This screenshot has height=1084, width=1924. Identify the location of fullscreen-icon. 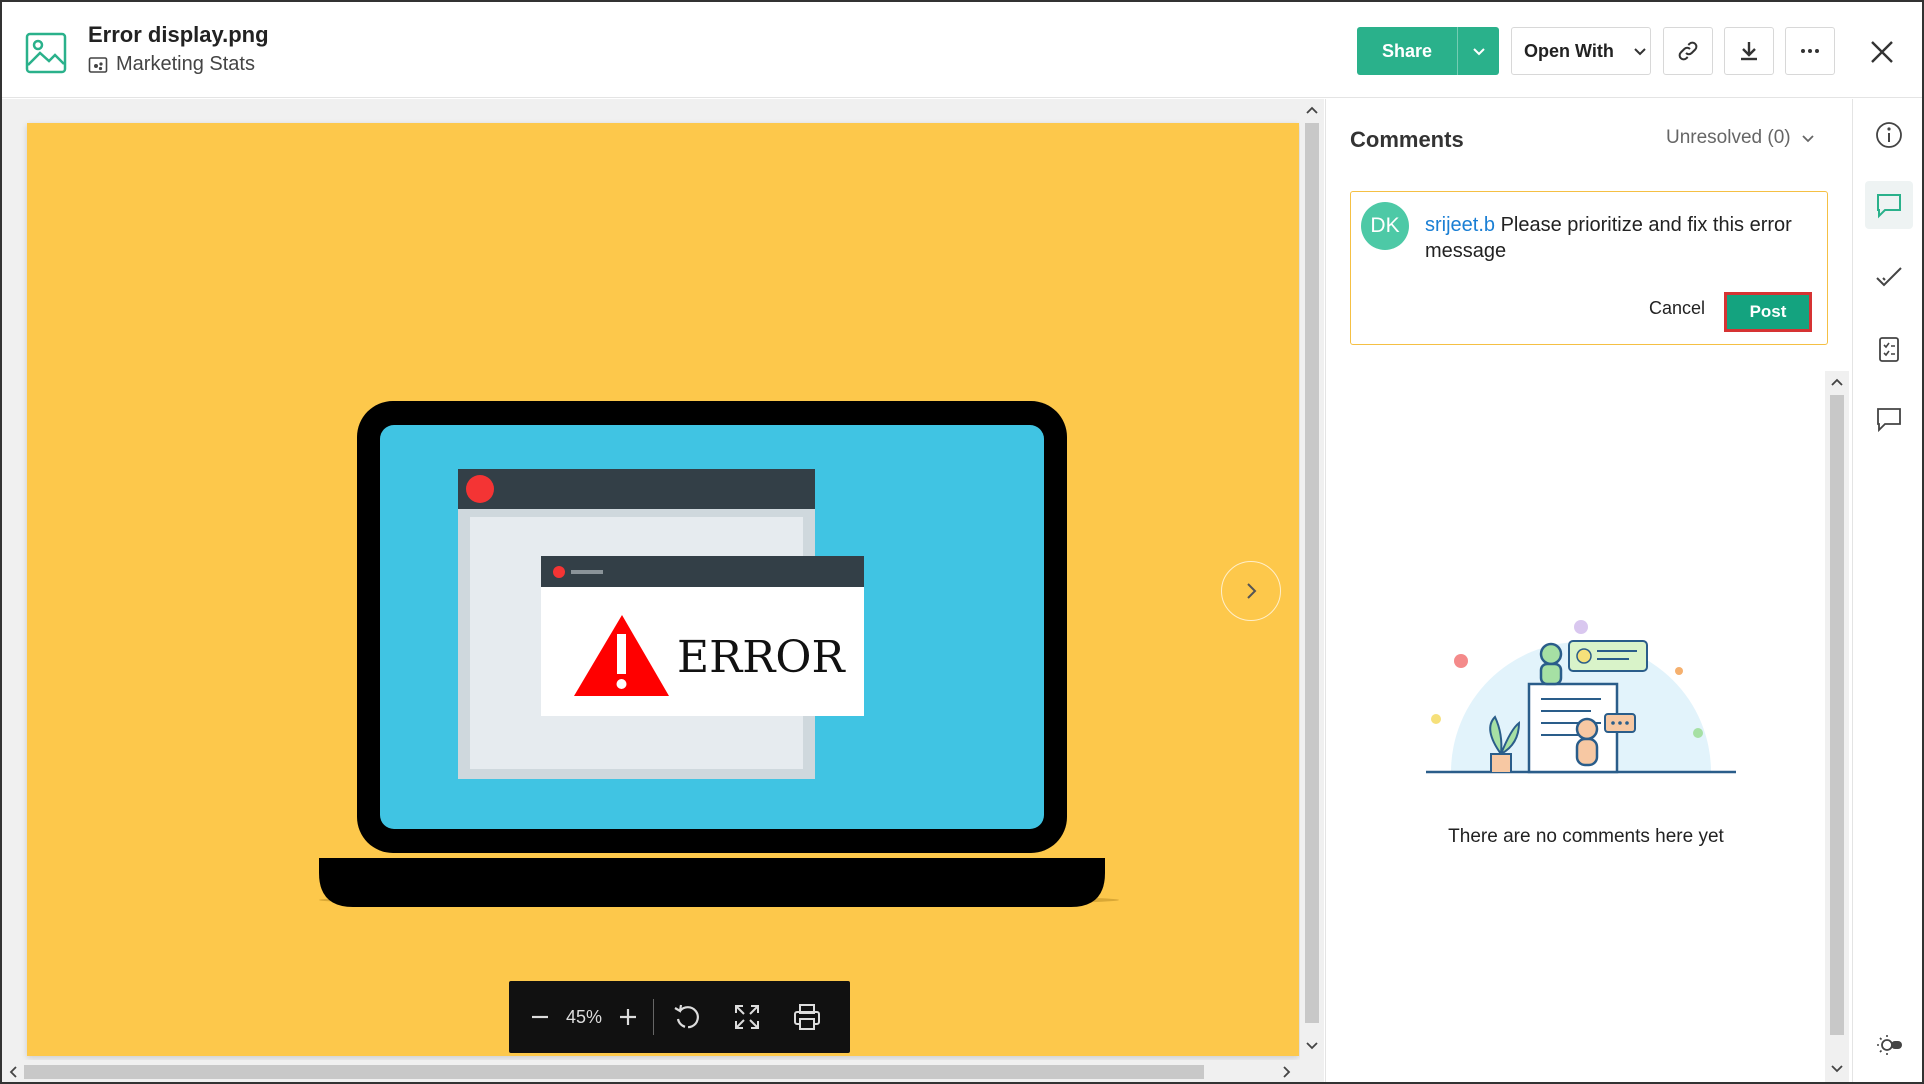
(747, 1017).